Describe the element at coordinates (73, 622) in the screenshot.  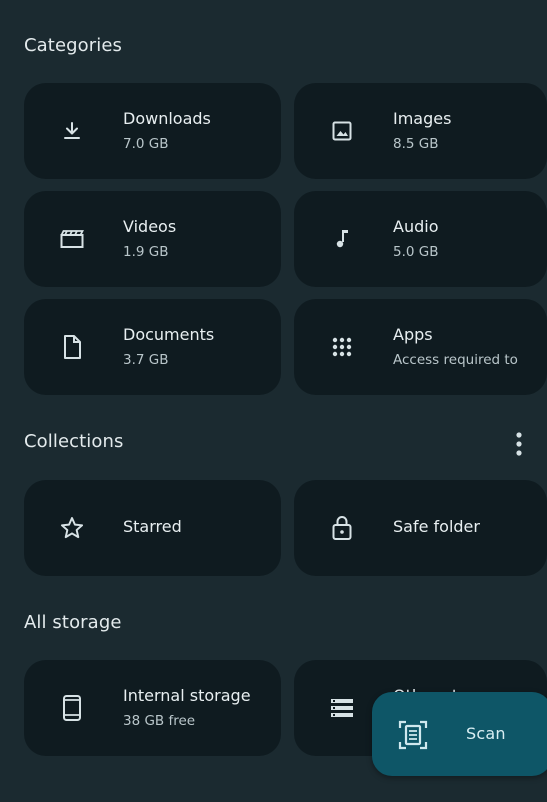
I see `all-storage-heading: All storage` at that location.